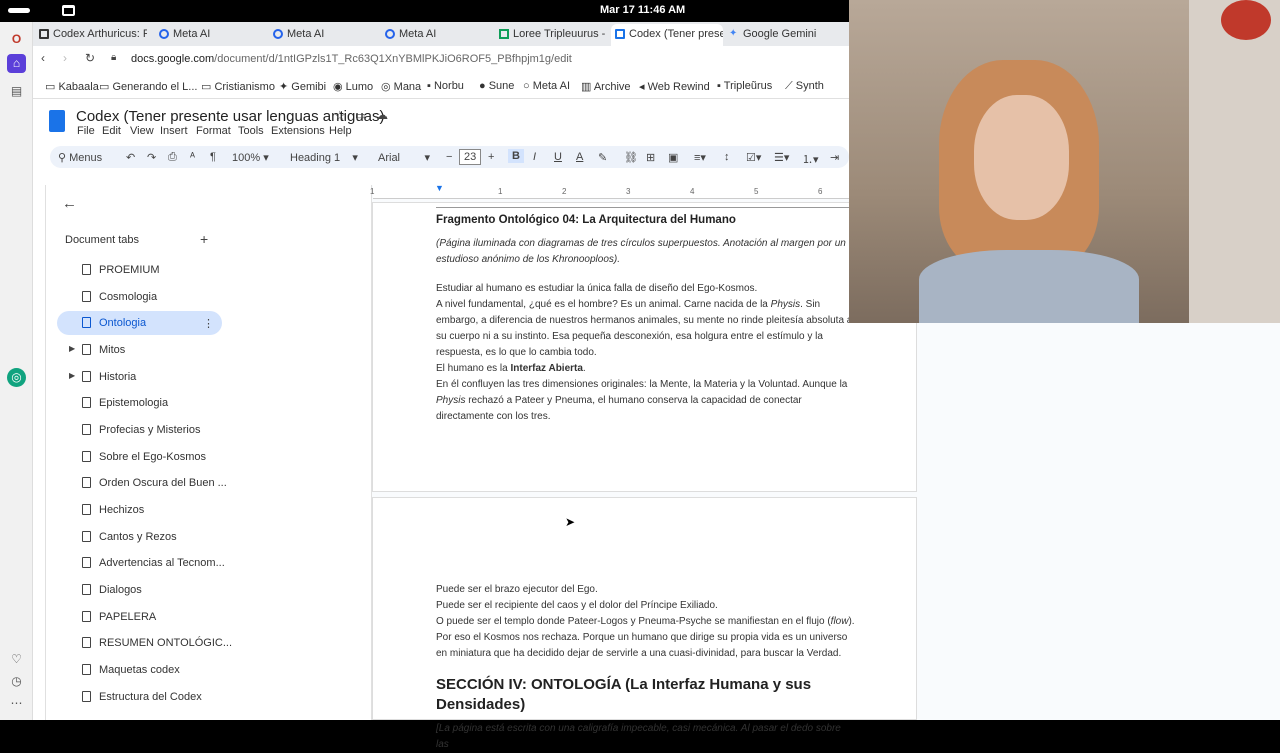 The image size is (1280, 753). What do you see at coordinates (129, 540) in the screenshot?
I see `sidebar-item-cantos: Cantos y Rezos` at bounding box center [129, 540].